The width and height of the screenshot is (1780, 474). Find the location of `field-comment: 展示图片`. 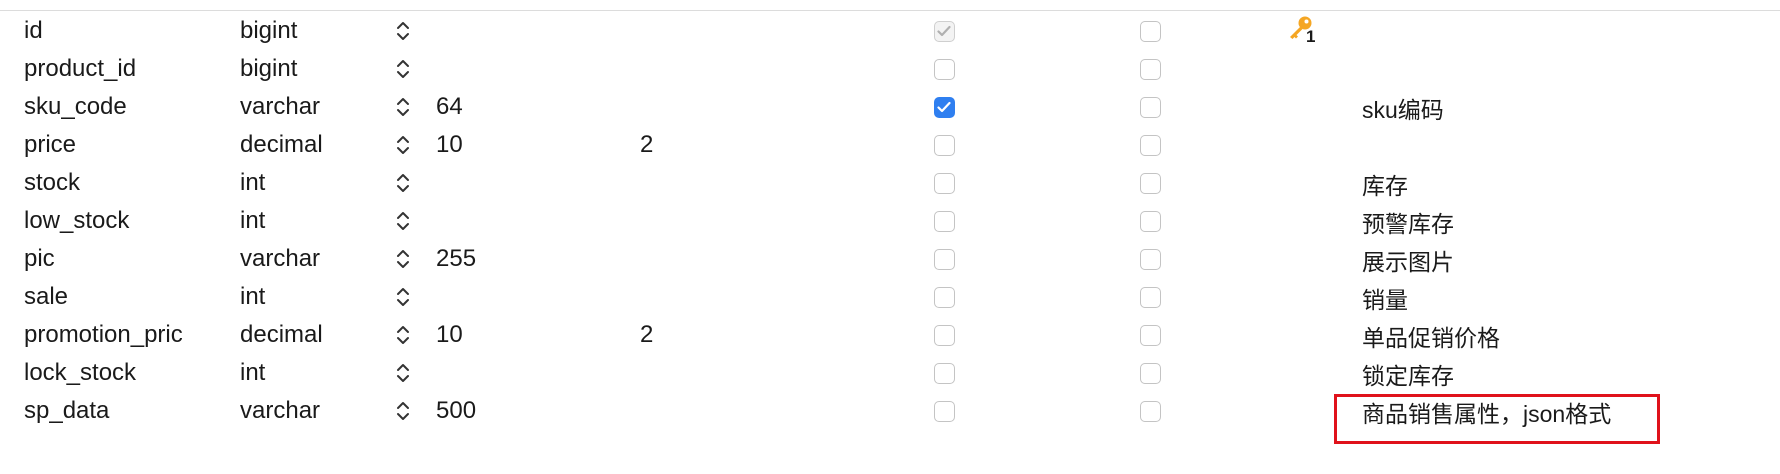

field-comment: 展示图片 is located at coordinates (1542, 262).